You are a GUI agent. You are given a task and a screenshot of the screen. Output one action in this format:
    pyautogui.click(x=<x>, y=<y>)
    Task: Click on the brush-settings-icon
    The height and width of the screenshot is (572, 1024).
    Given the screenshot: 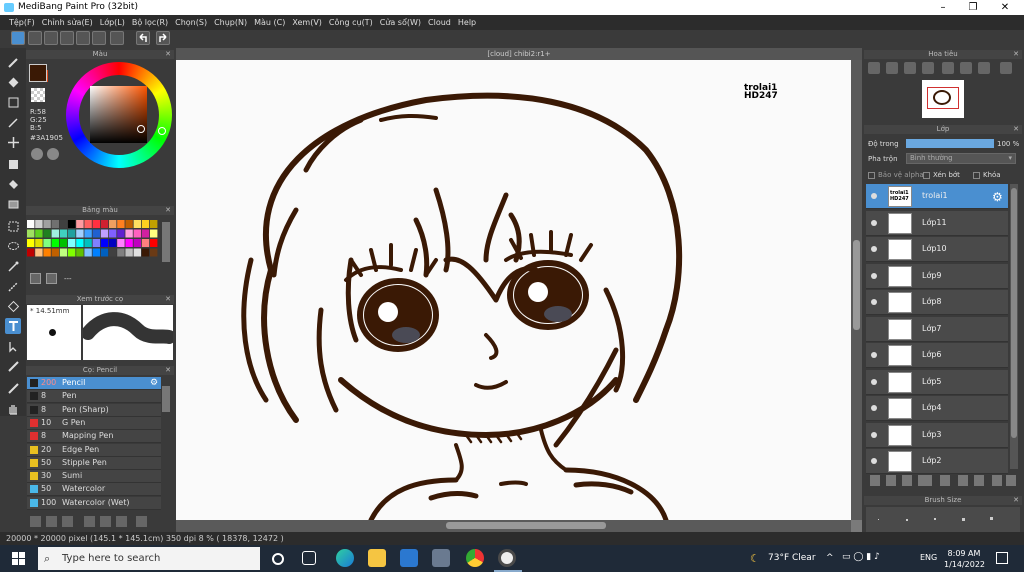 What is the action you would take?
    pyautogui.click(x=51, y=521)
    